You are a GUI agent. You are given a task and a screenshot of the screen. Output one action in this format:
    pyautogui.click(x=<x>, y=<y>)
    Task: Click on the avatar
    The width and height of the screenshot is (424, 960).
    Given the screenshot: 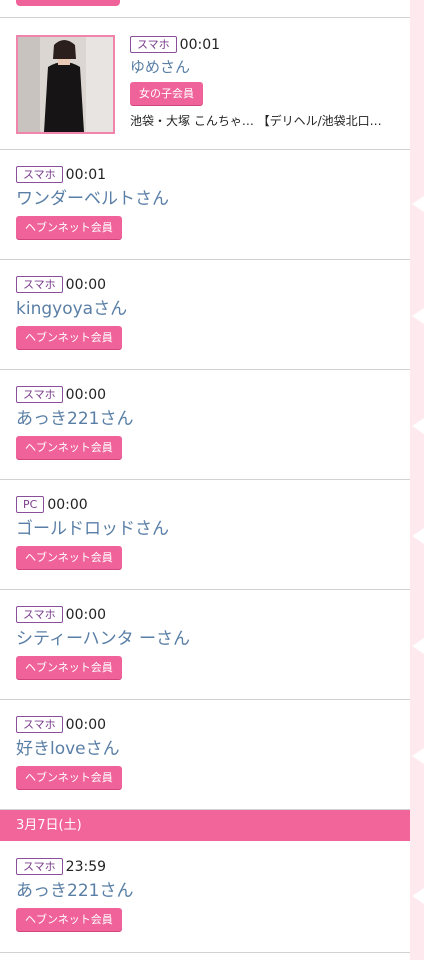 What is the action you would take?
    pyautogui.click(x=65, y=84)
    